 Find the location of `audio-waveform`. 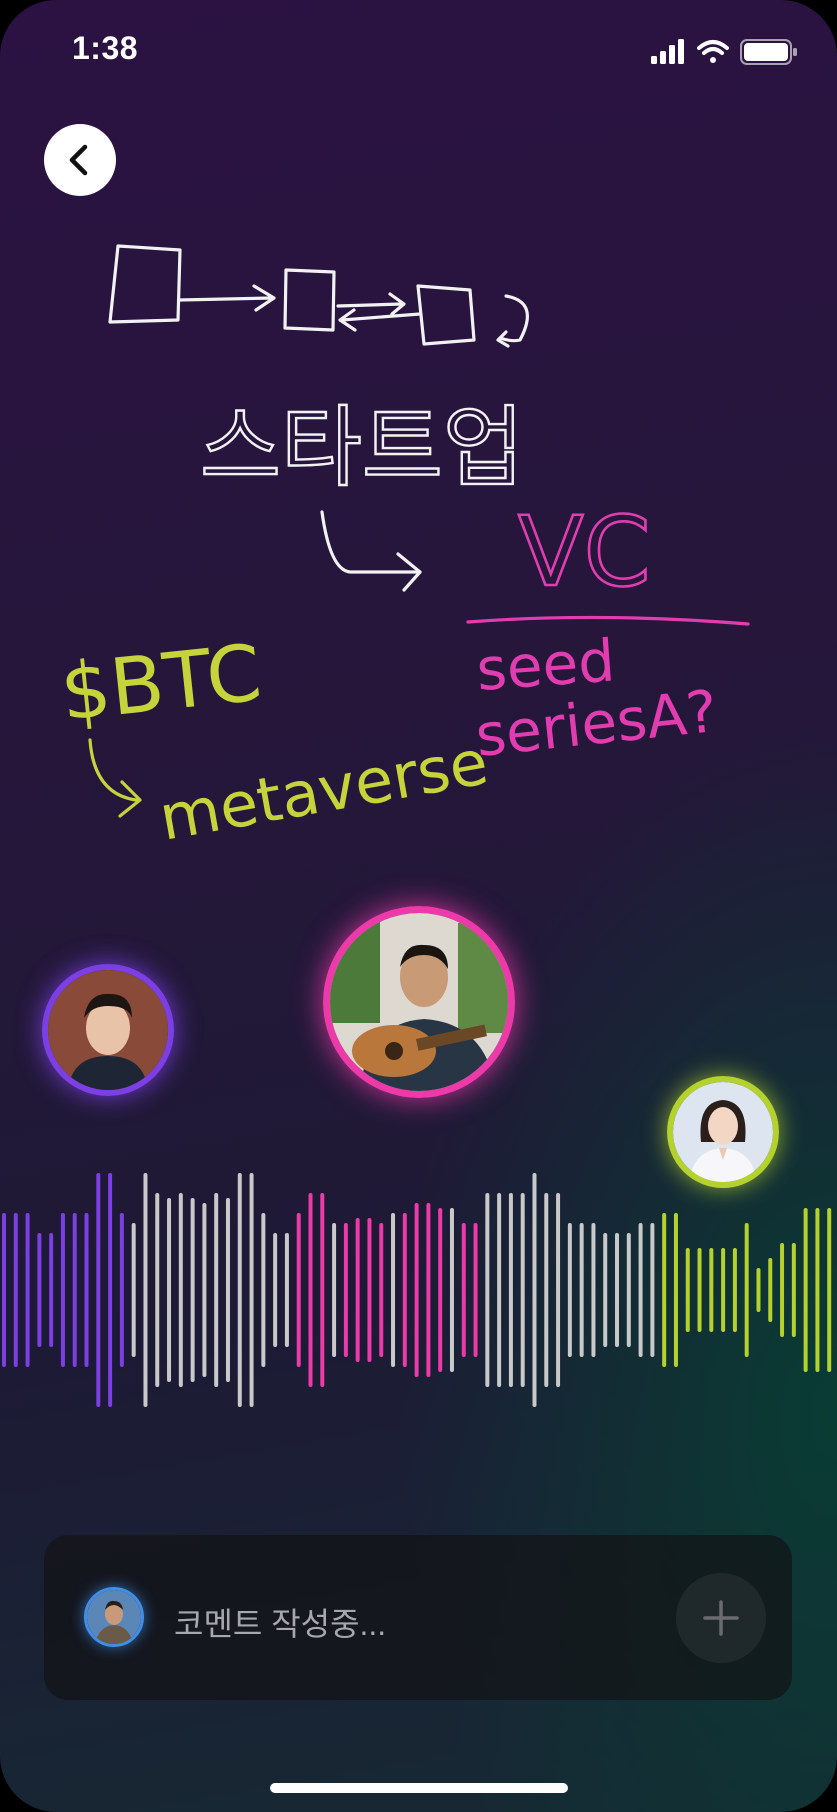

audio-waveform is located at coordinates (417, 1290).